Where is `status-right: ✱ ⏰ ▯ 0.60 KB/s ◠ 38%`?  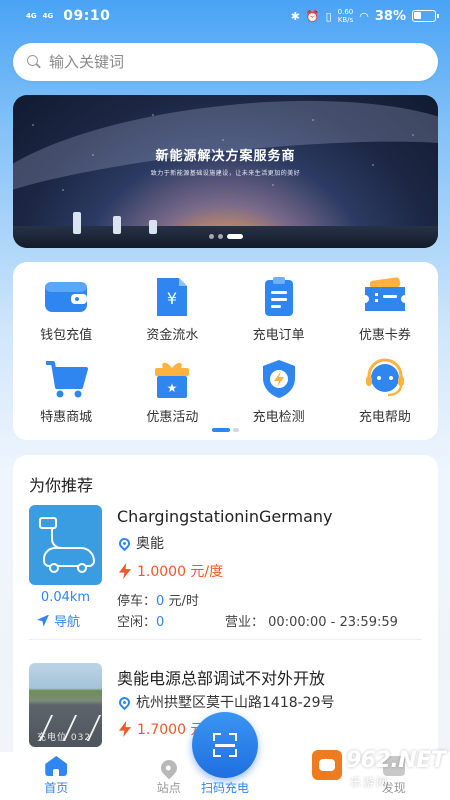 status-right: ✱ ⏰ ▯ 0.60 KB/s ◠ 38% is located at coordinates (364, 16).